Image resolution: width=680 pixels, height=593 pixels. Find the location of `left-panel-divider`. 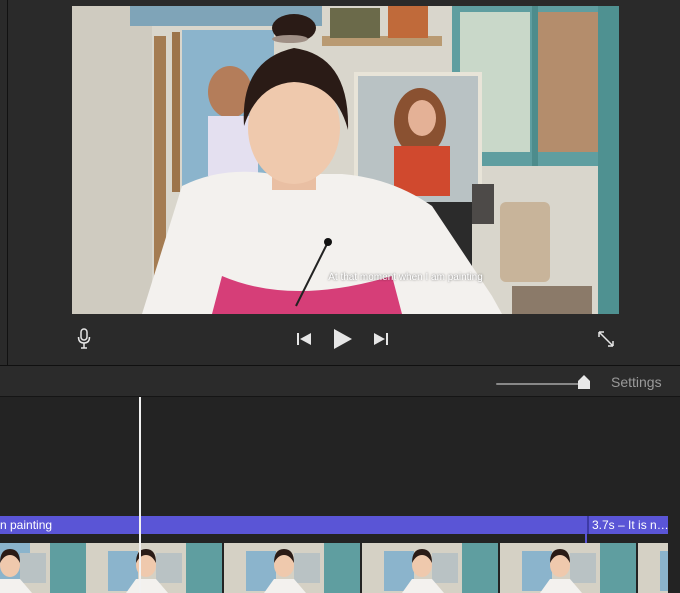

left-panel-divider is located at coordinates (7, 183).